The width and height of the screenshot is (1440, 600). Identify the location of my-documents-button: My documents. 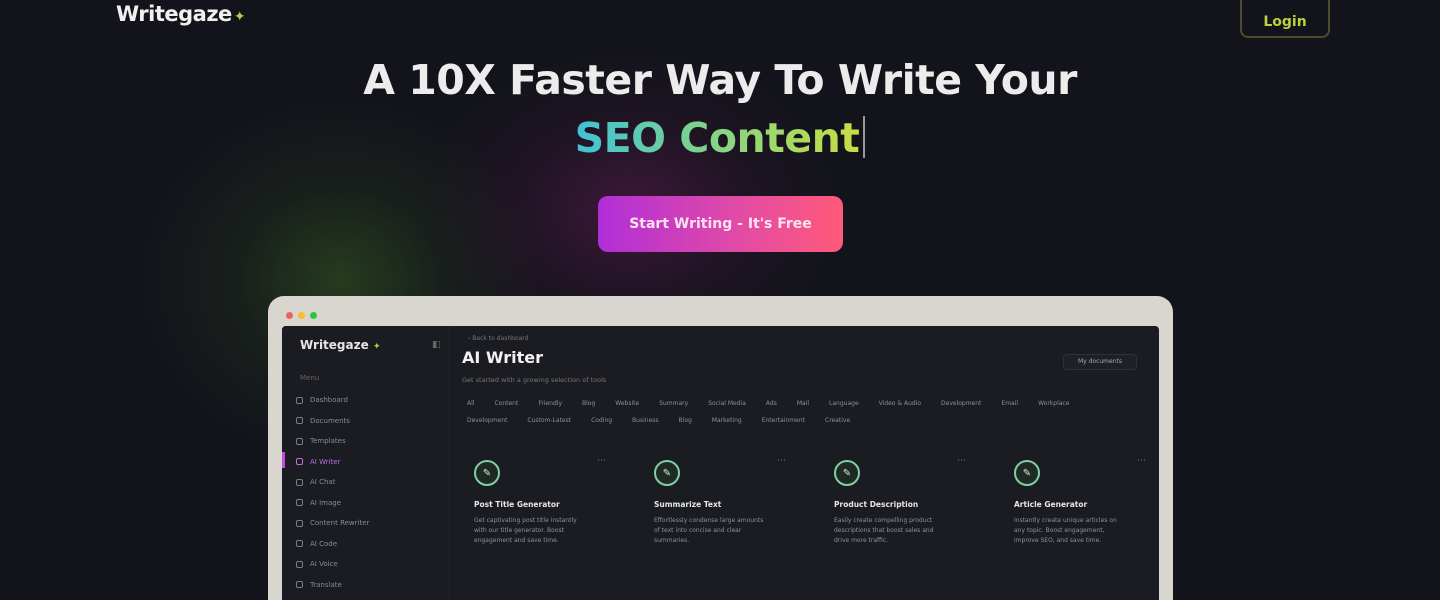
(1100, 362).